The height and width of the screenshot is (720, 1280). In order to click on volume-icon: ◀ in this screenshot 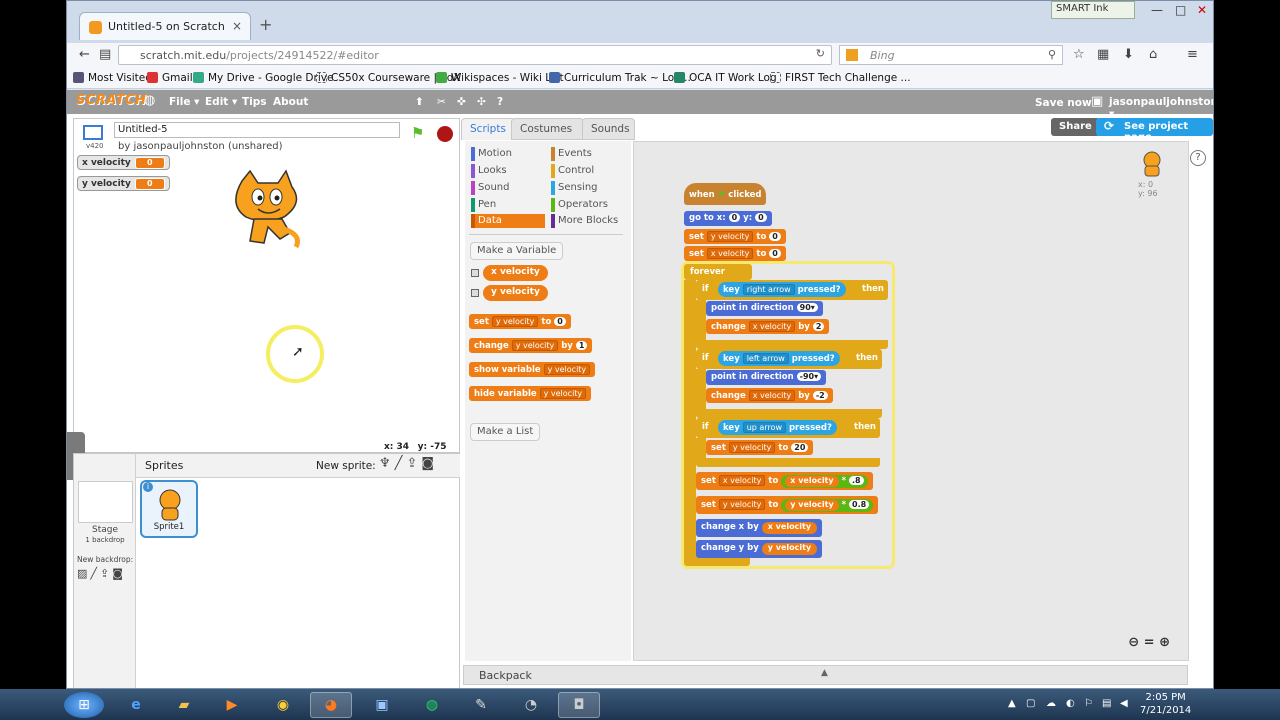, I will do `click(1124, 703)`.